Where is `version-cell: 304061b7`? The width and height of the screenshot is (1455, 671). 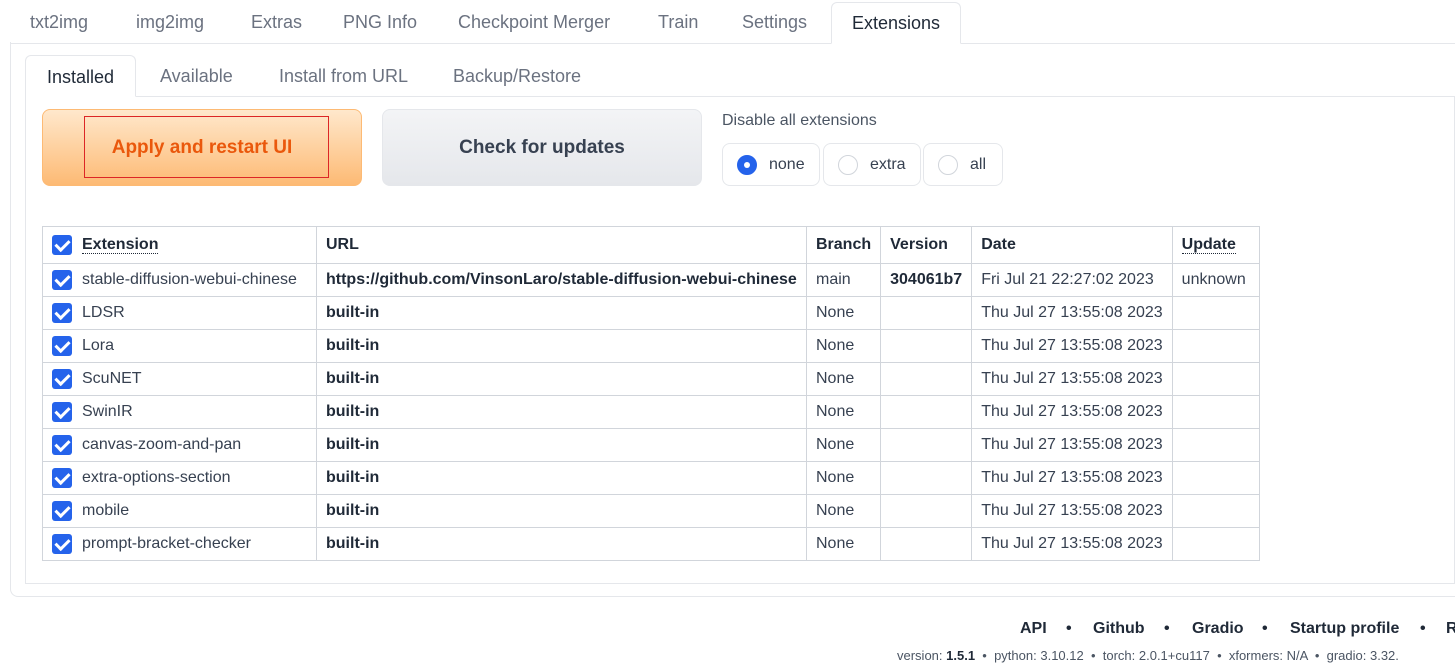
version-cell: 304061b7 is located at coordinates (926, 280).